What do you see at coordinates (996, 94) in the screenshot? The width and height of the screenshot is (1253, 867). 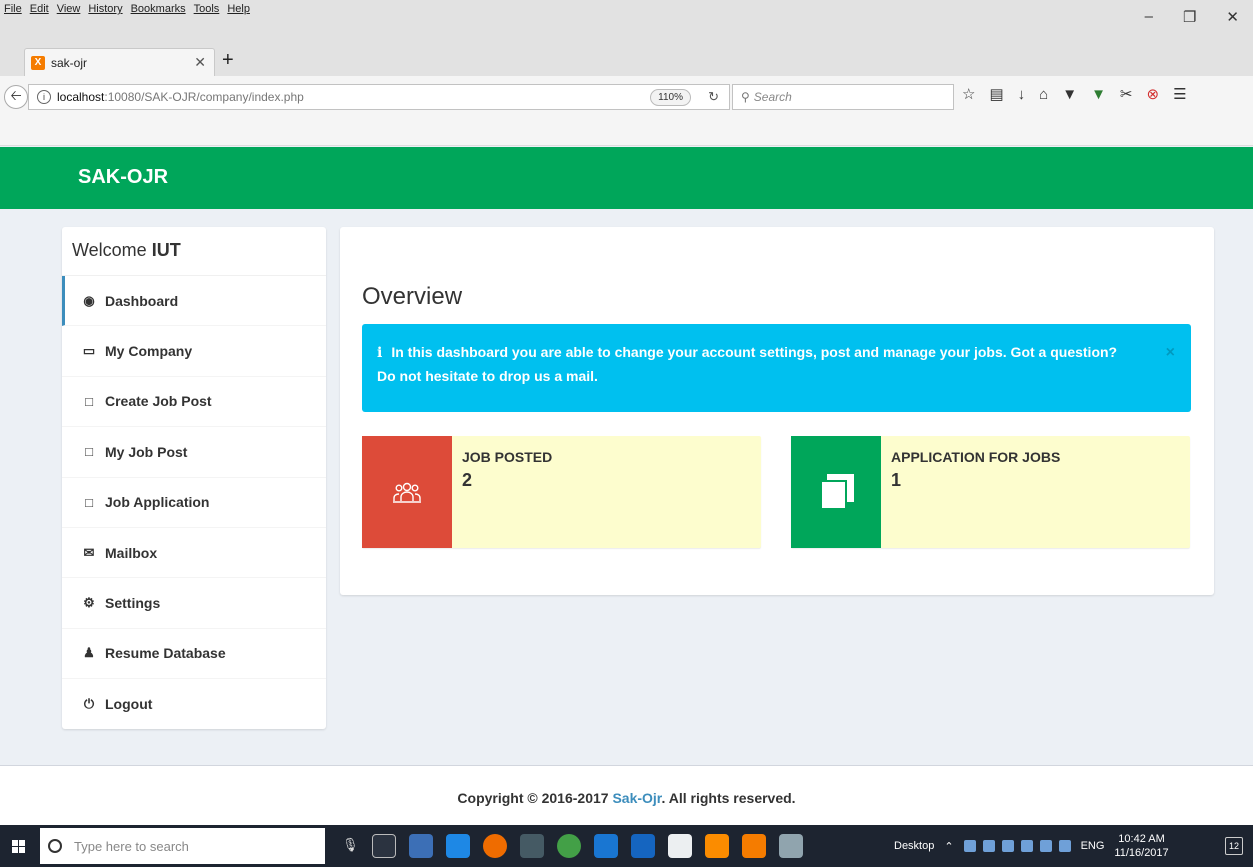 I see `reading-list-icon: ▤` at bounding box center [996, 94].